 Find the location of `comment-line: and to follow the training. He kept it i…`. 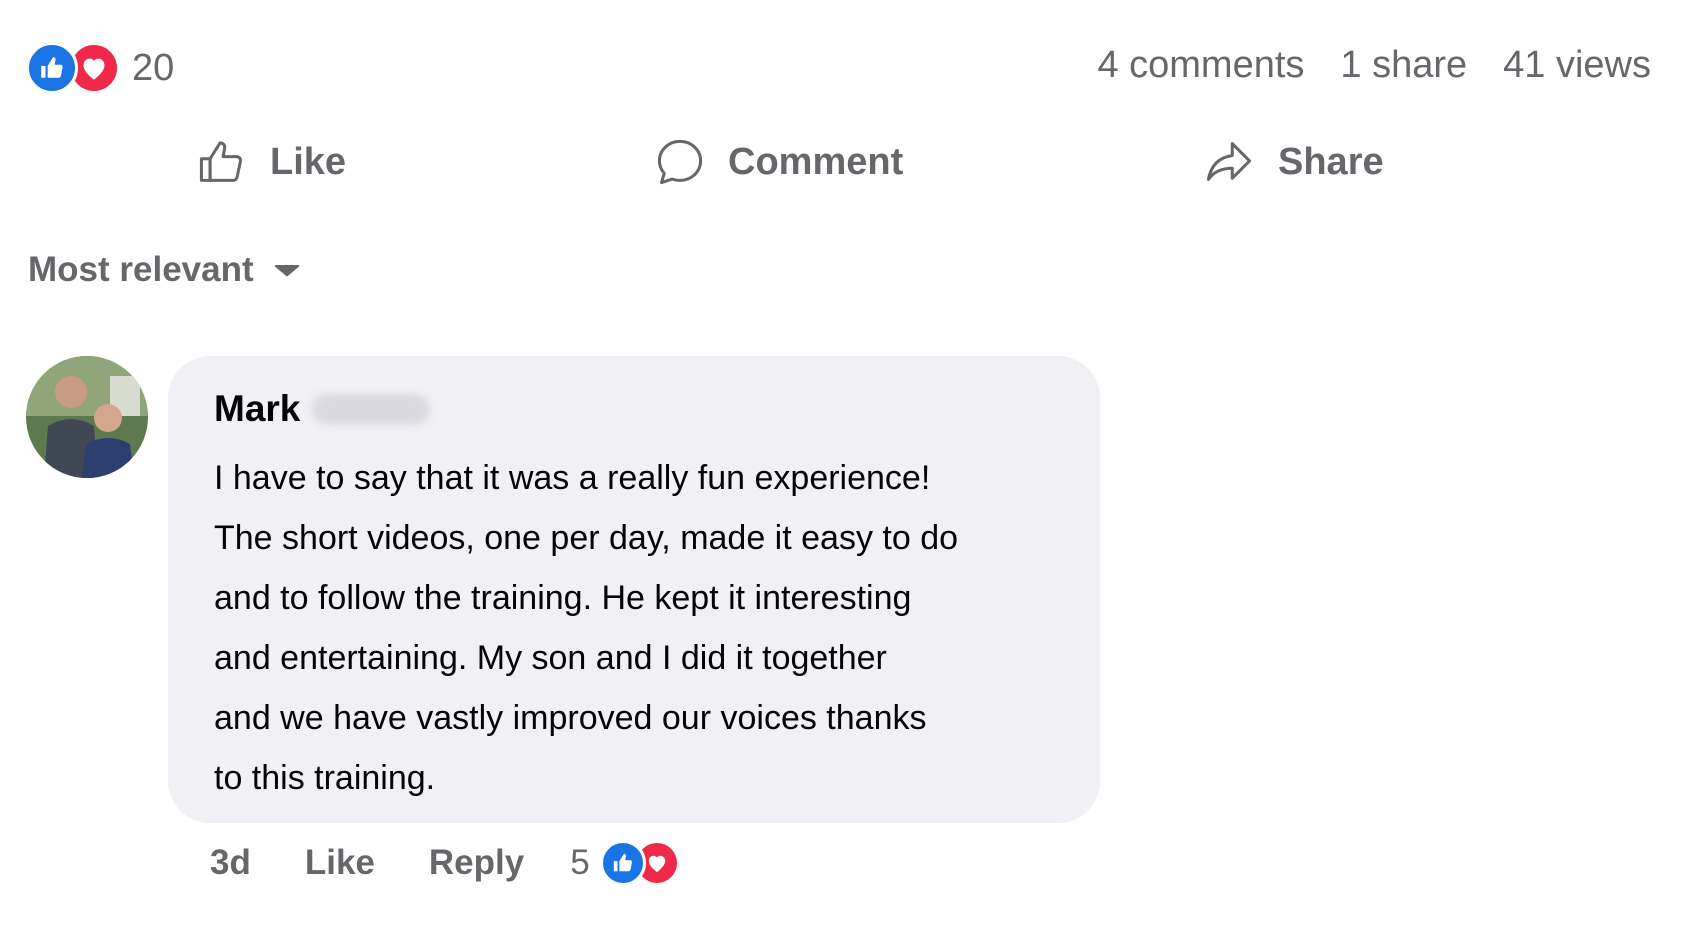

comment-line: and to follow the training. He kept it i… is located at coordinates (563, 598).